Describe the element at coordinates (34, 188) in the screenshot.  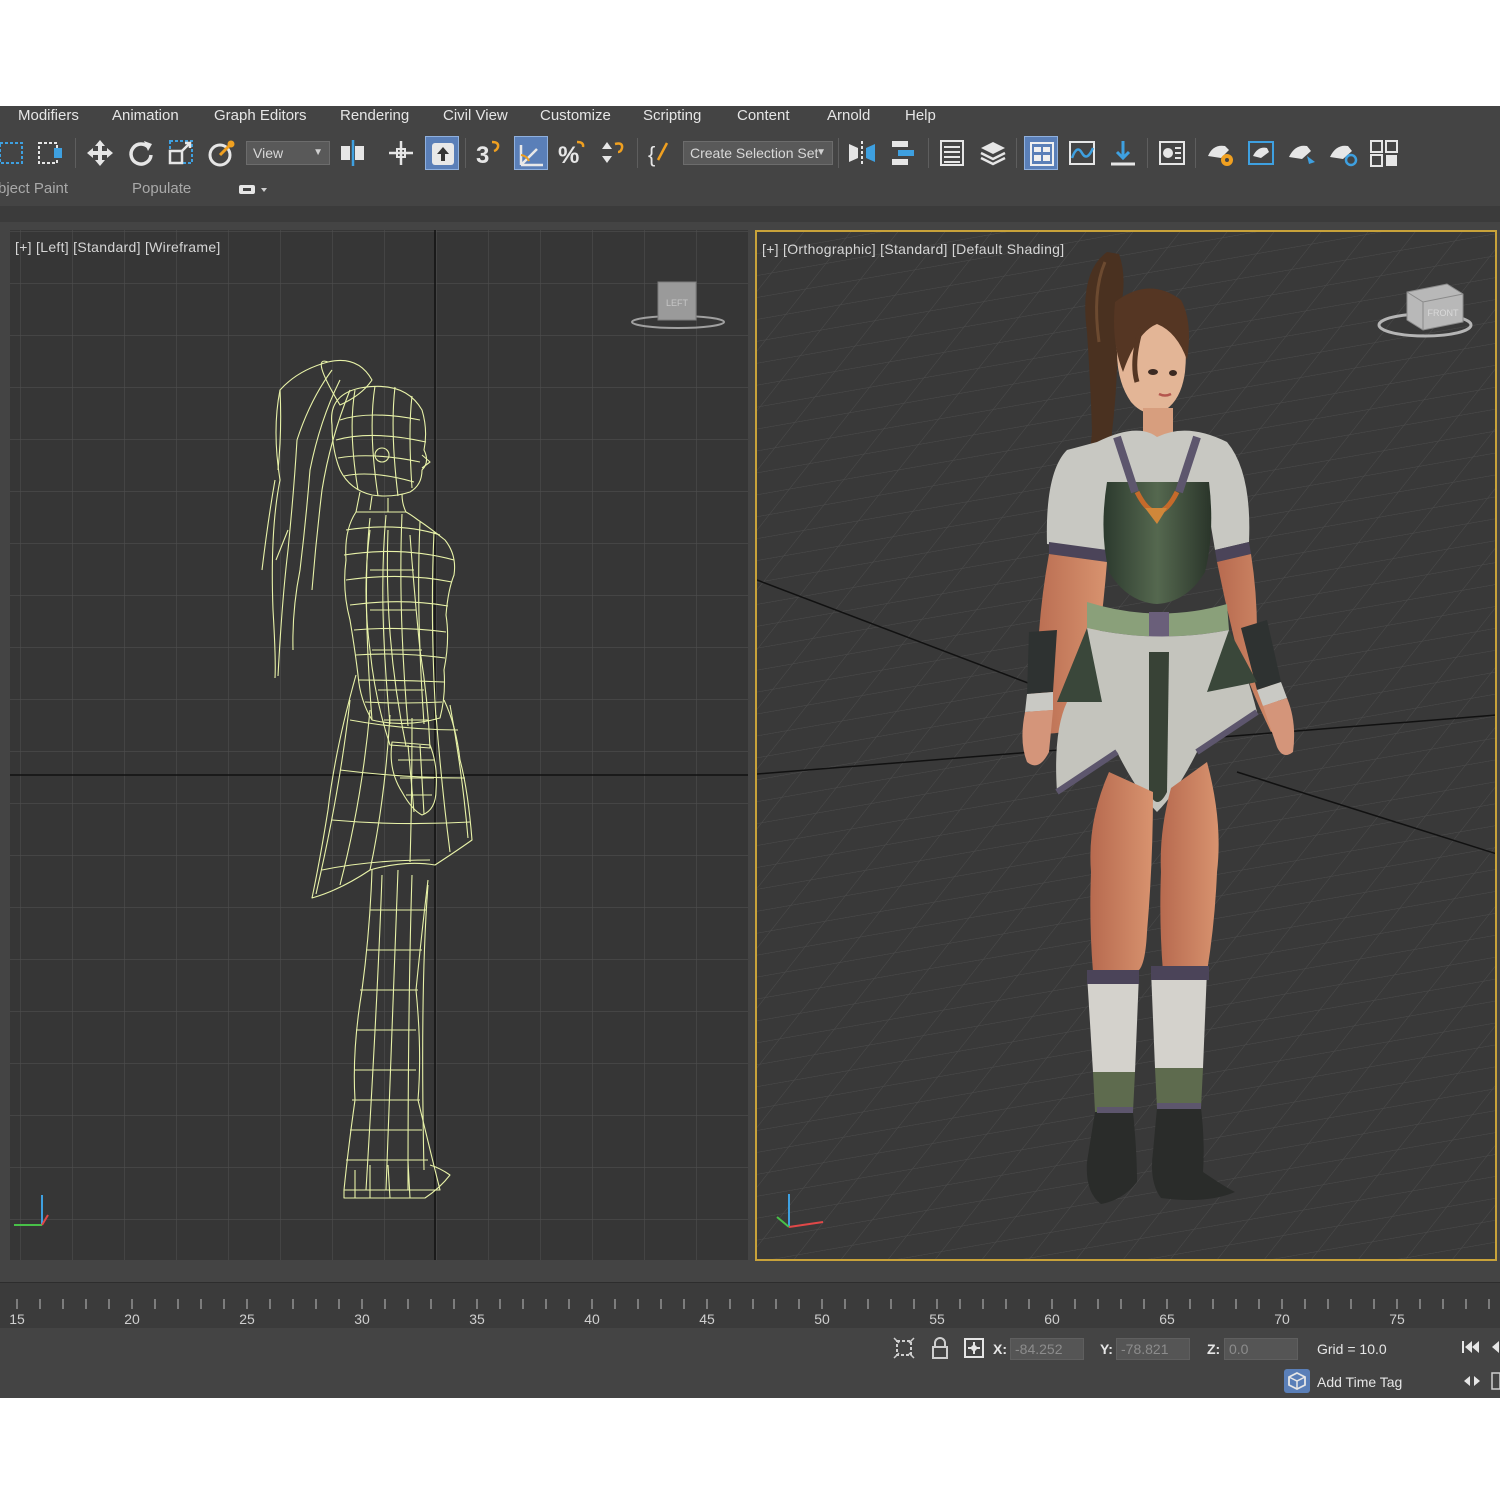
I see `ribbon-tab-object-paint: bject Paint` at that location.